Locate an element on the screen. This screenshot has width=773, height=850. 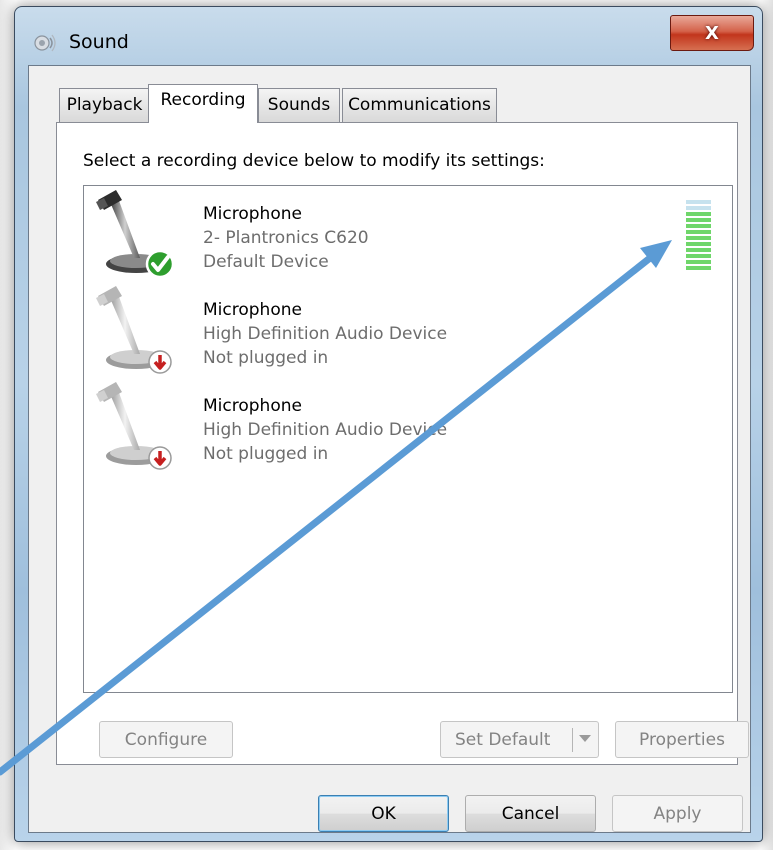
tab-label: Sounds is located at coordinates (299, 105).